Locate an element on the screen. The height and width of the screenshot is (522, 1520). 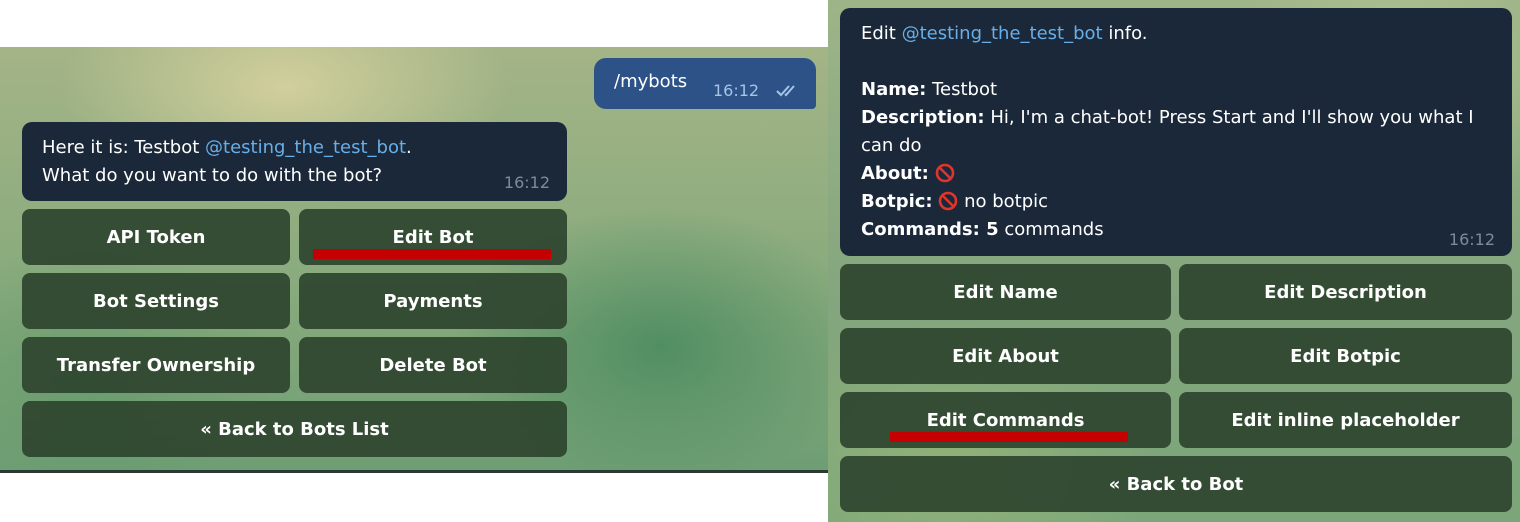
commands-count: 5 is located at coordinates (989, 229).